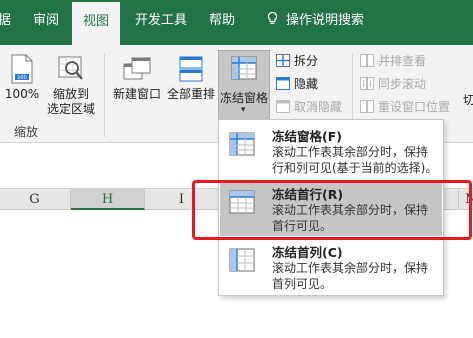  What do you see at coordinates (402, 84) in the screenshot?
I see `sync-scroll-label: 同步滚动` at bounding box center [402, 84].